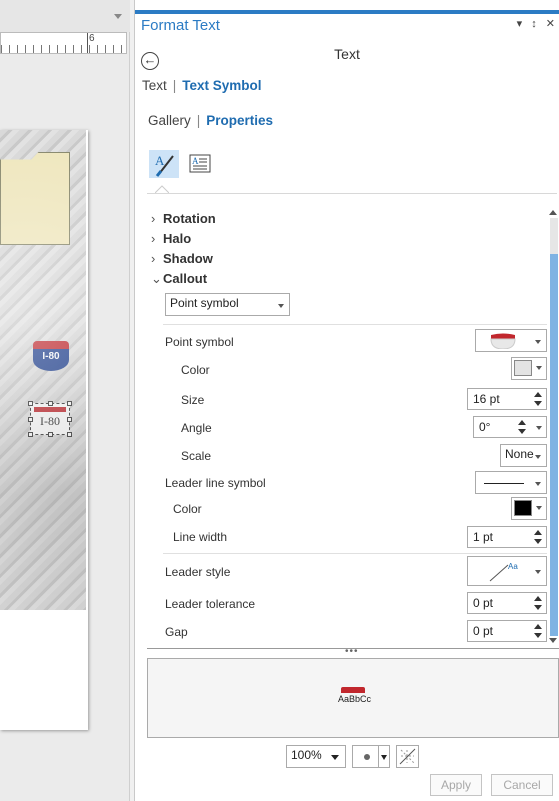  I want to click on preview-text: AaBbCc, so click(355, 699).